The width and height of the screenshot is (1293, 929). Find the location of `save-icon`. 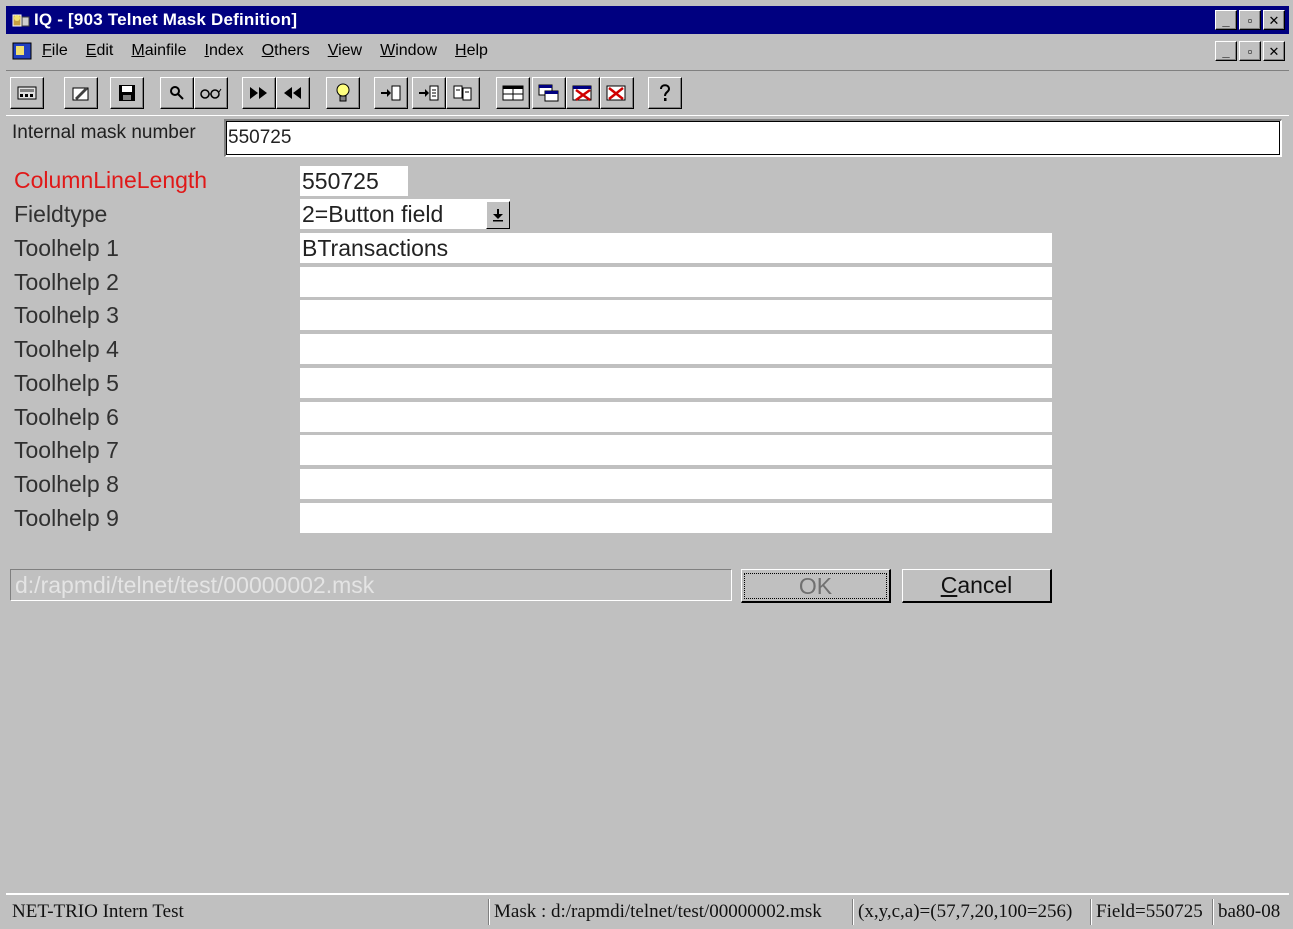

save-icon is located at coordinates (127, 93).